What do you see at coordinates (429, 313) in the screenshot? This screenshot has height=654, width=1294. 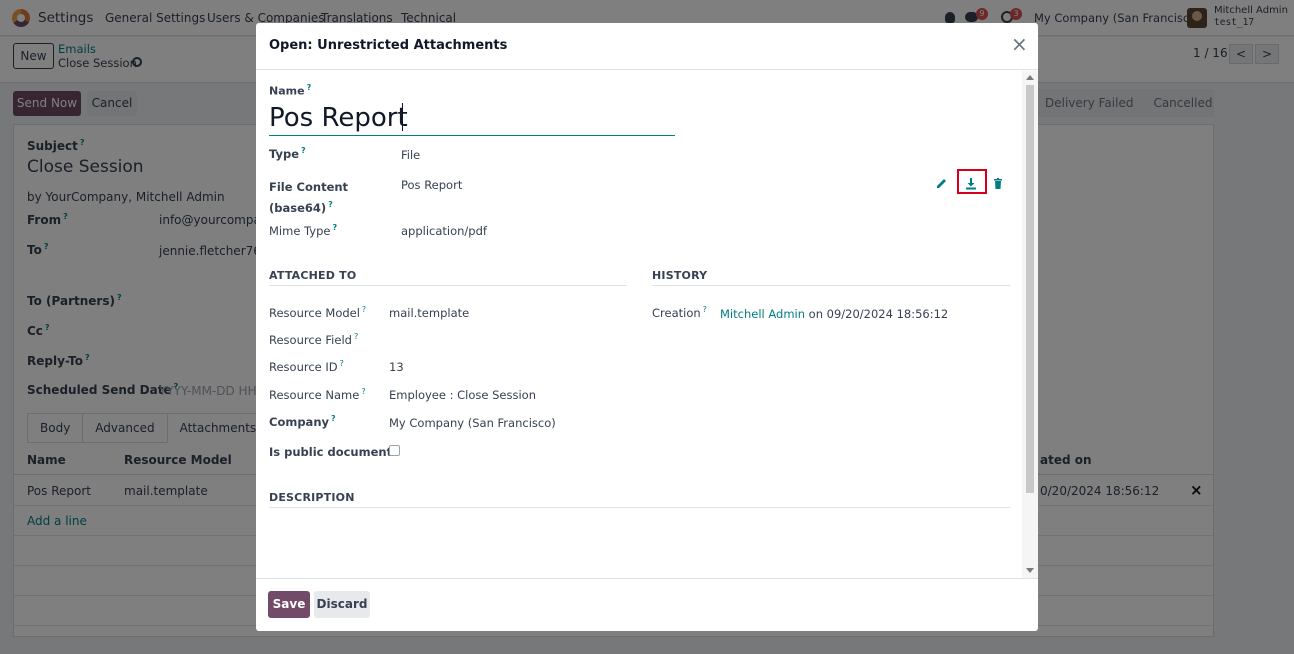 I see `resource-model-value: mail.template` at bounding box center [429, 313].